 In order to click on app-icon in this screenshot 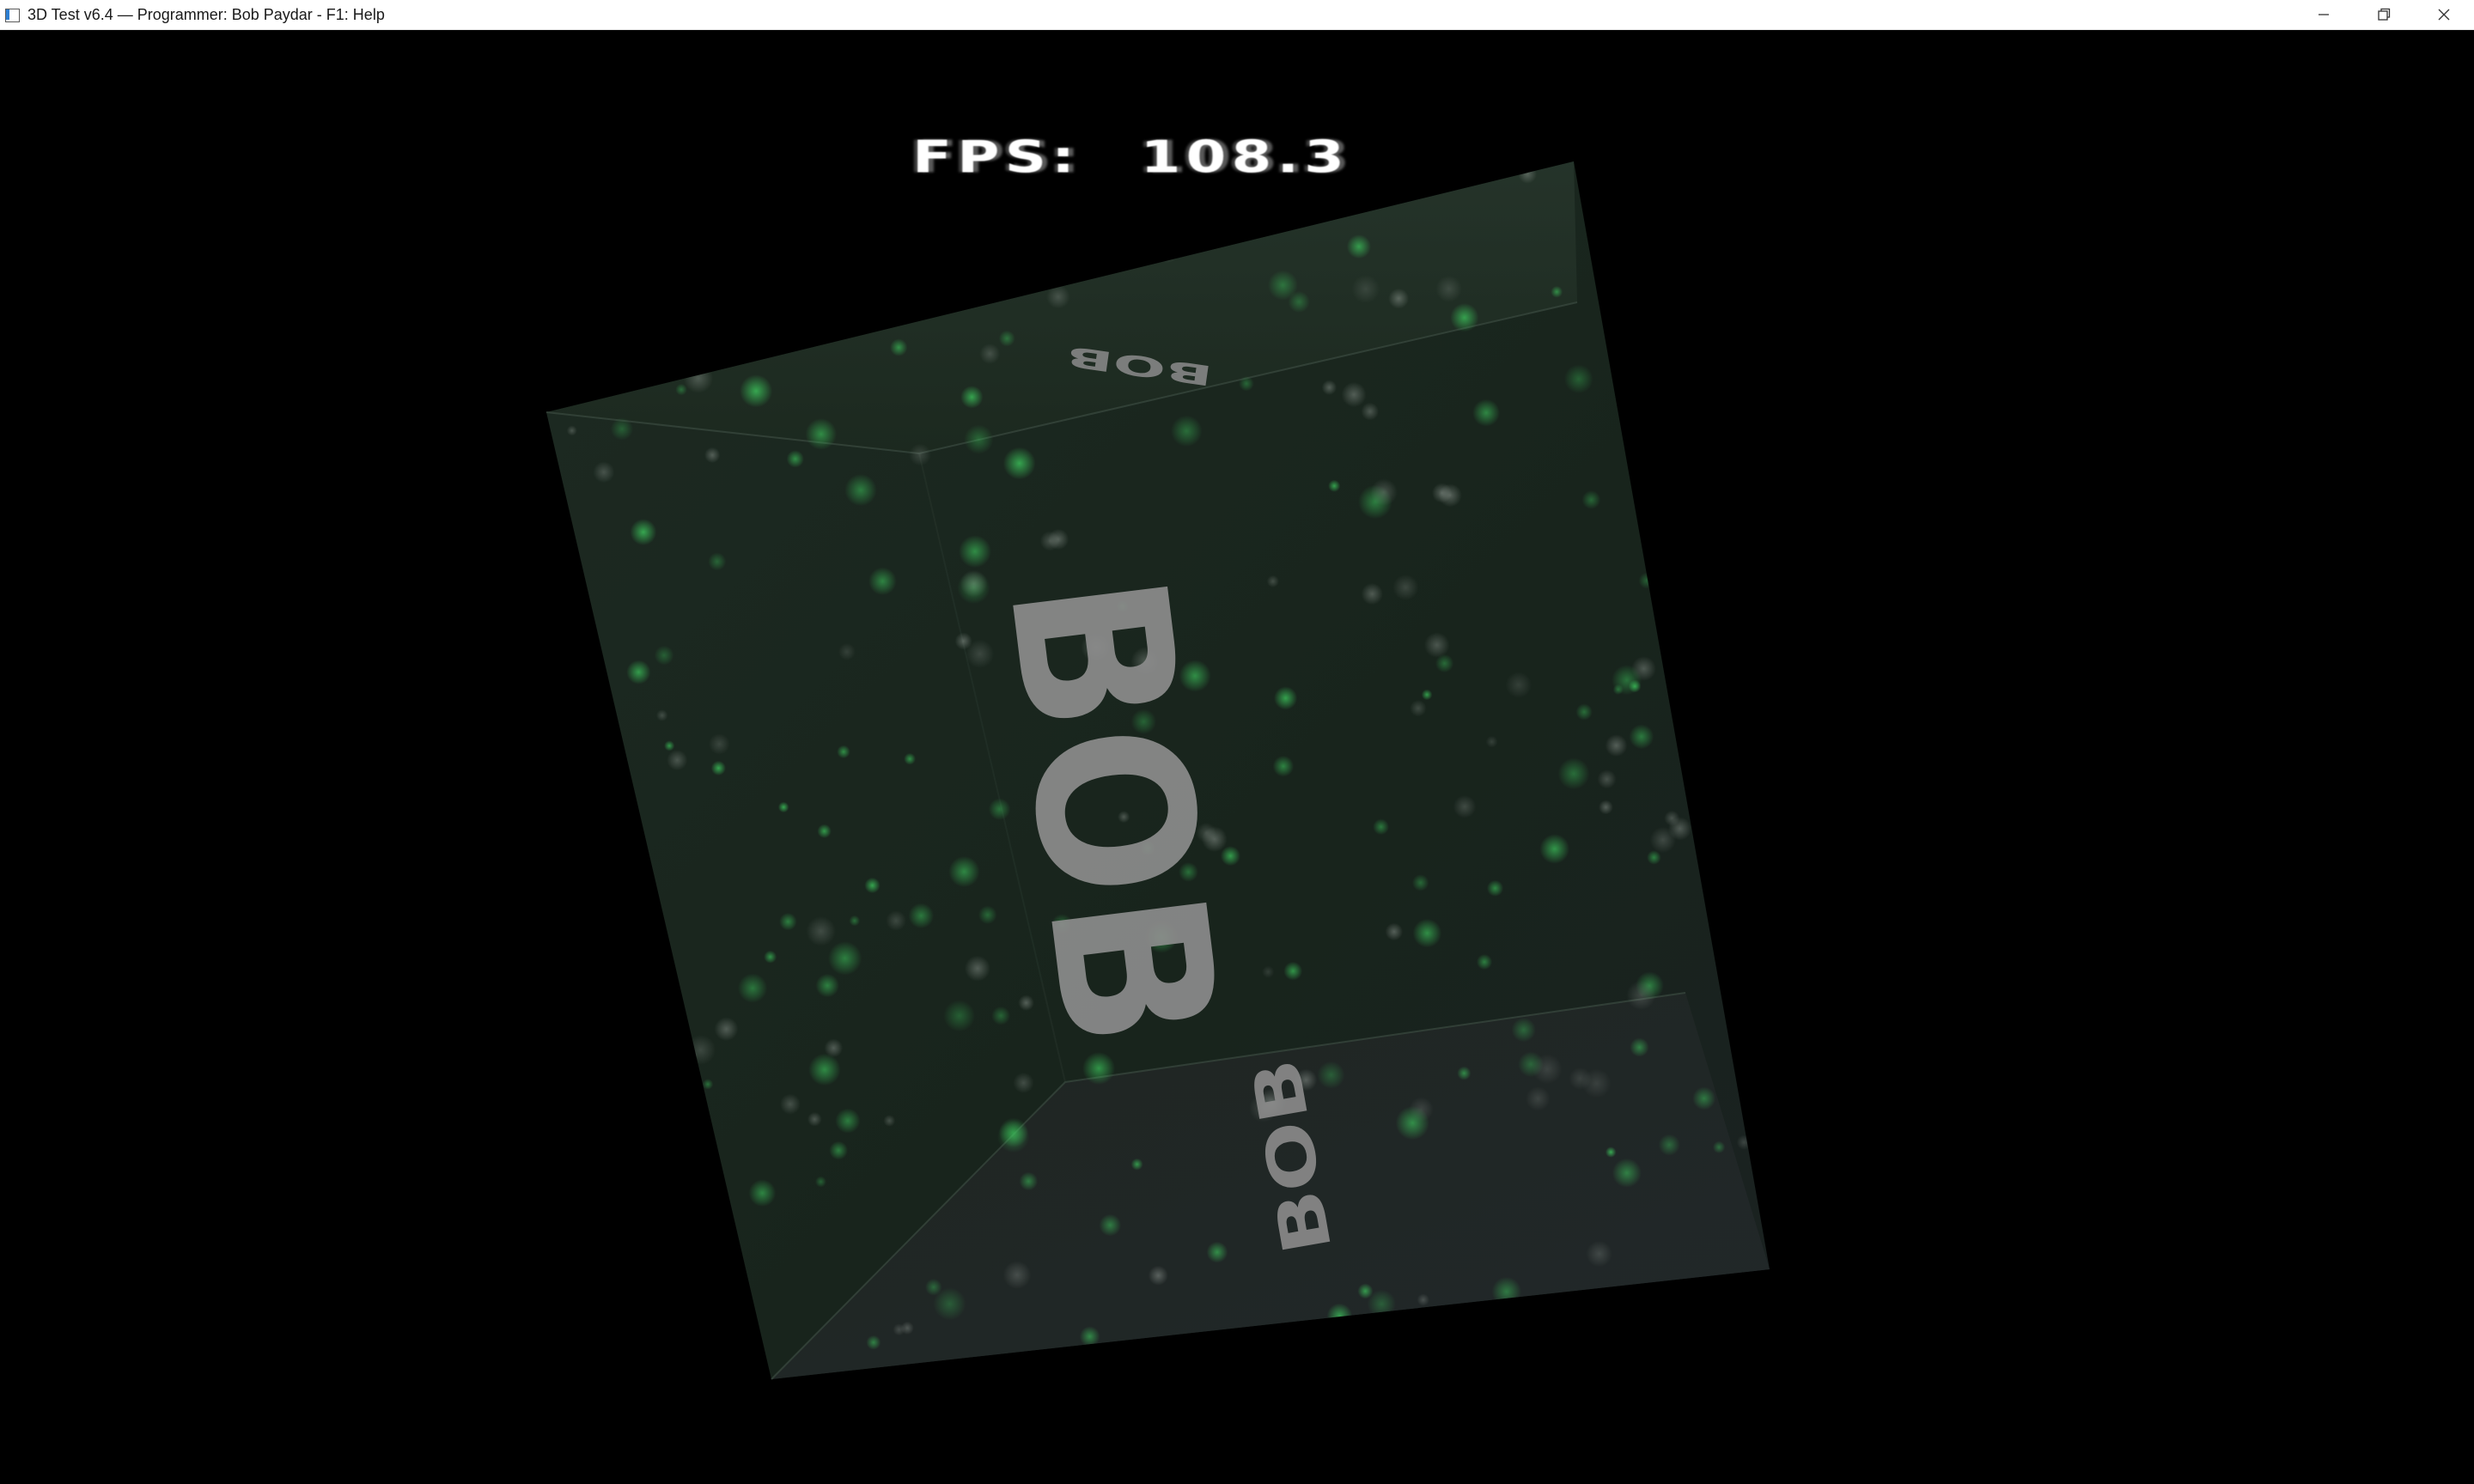, I will do `click(12, 15)`.